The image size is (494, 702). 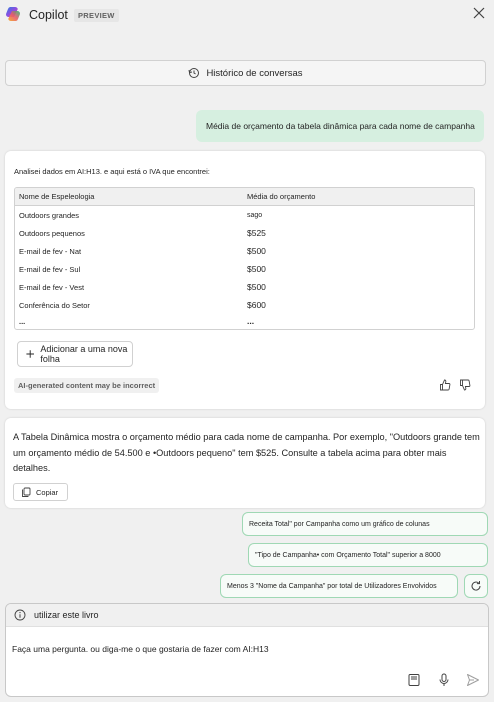 I want to click on table-row: E-mail de fev - Sul $500, so click(x=244, y=269).